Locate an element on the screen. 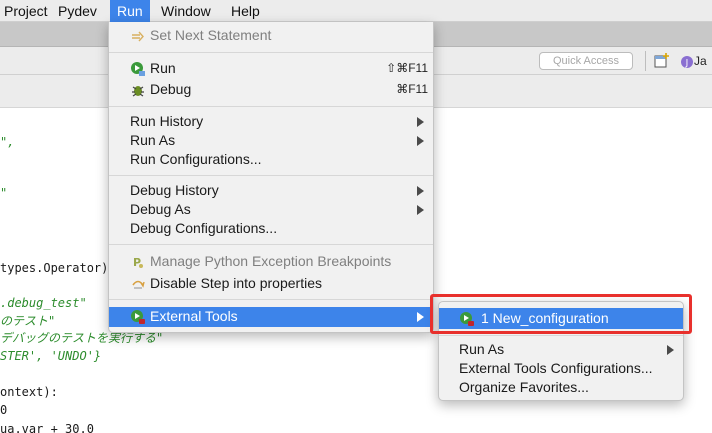 The height and width of the screenshot is (433, 712). code-line: types.Operator): is located at coordinates (58, 268).